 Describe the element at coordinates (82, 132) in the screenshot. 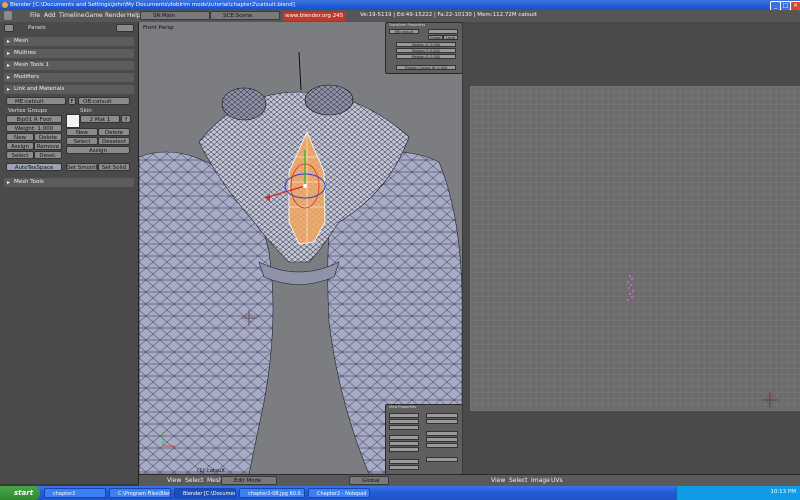

I see `mat-new-button: New` at that location.